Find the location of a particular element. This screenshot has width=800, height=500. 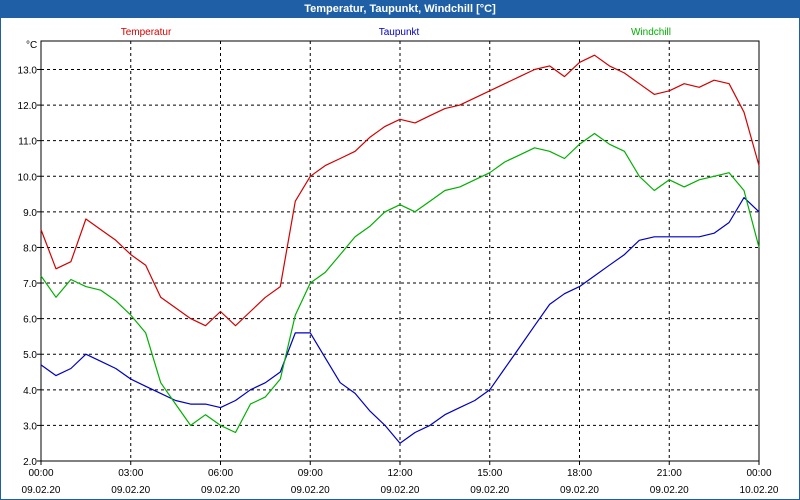

x-tick-time-label: 12:00 is located at coordinates (399, 473).